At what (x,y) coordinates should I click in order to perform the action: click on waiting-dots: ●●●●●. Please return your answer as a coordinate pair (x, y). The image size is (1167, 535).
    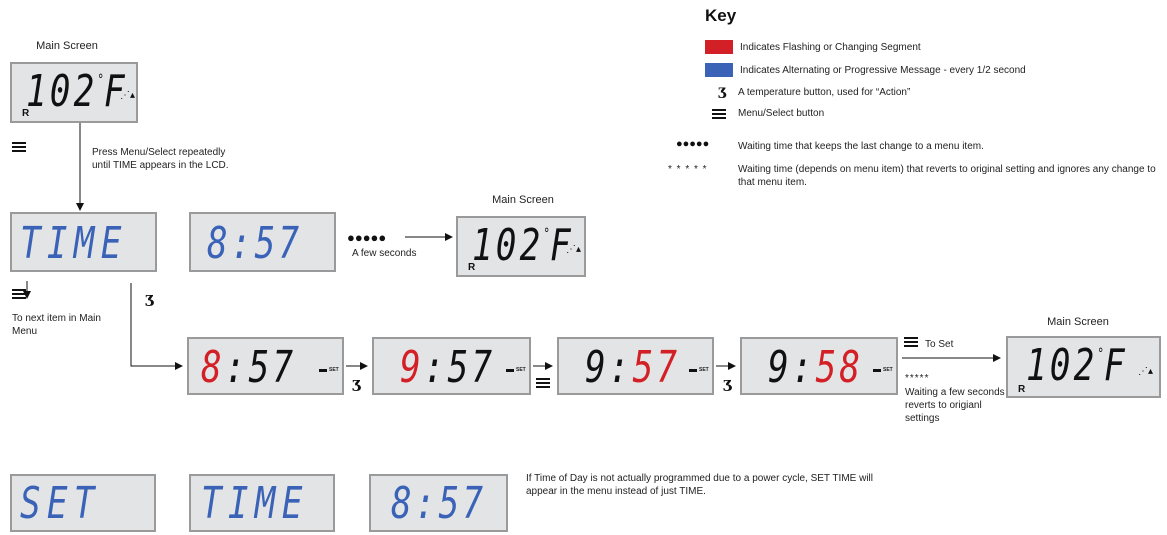
    Looking at the image, I should click on (367, 237).